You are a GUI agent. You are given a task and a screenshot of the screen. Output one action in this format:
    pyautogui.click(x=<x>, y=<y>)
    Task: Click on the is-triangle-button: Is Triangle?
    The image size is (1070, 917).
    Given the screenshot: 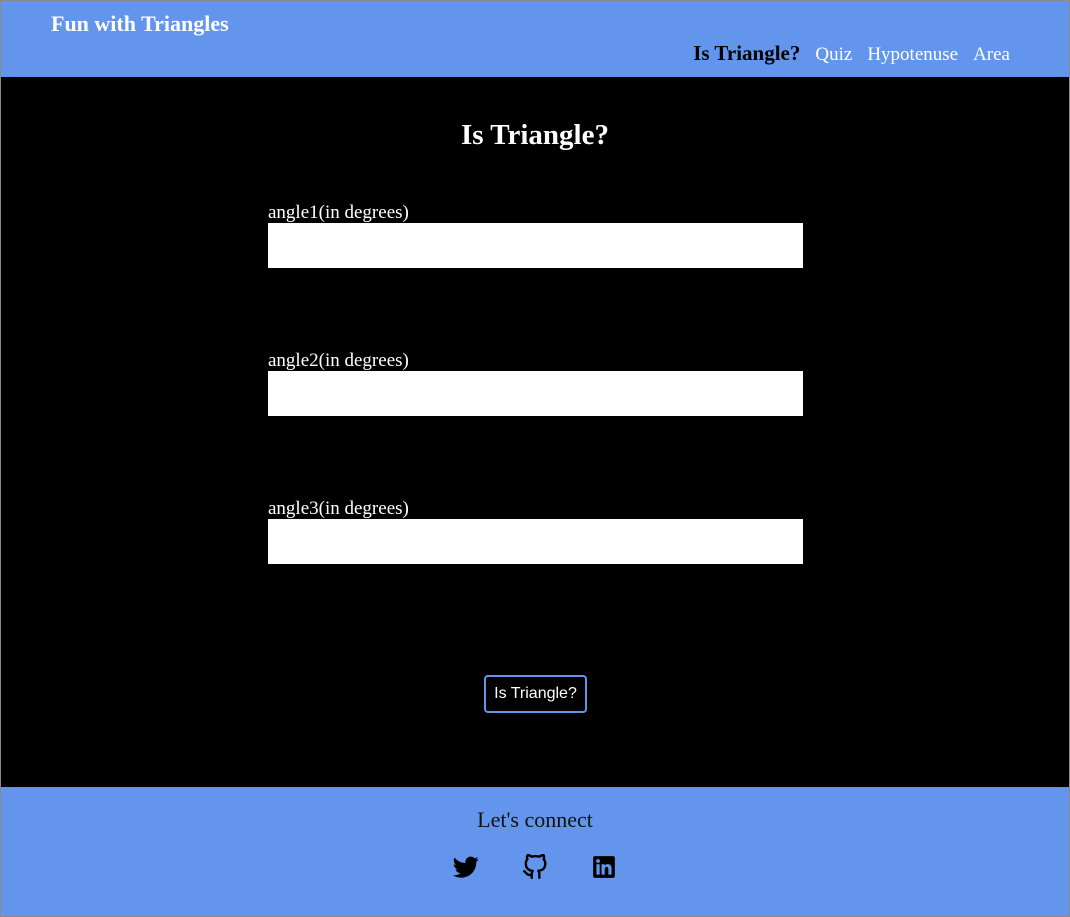 What is the action you would take?
    pyautogui.click(x=535, y=694)
    